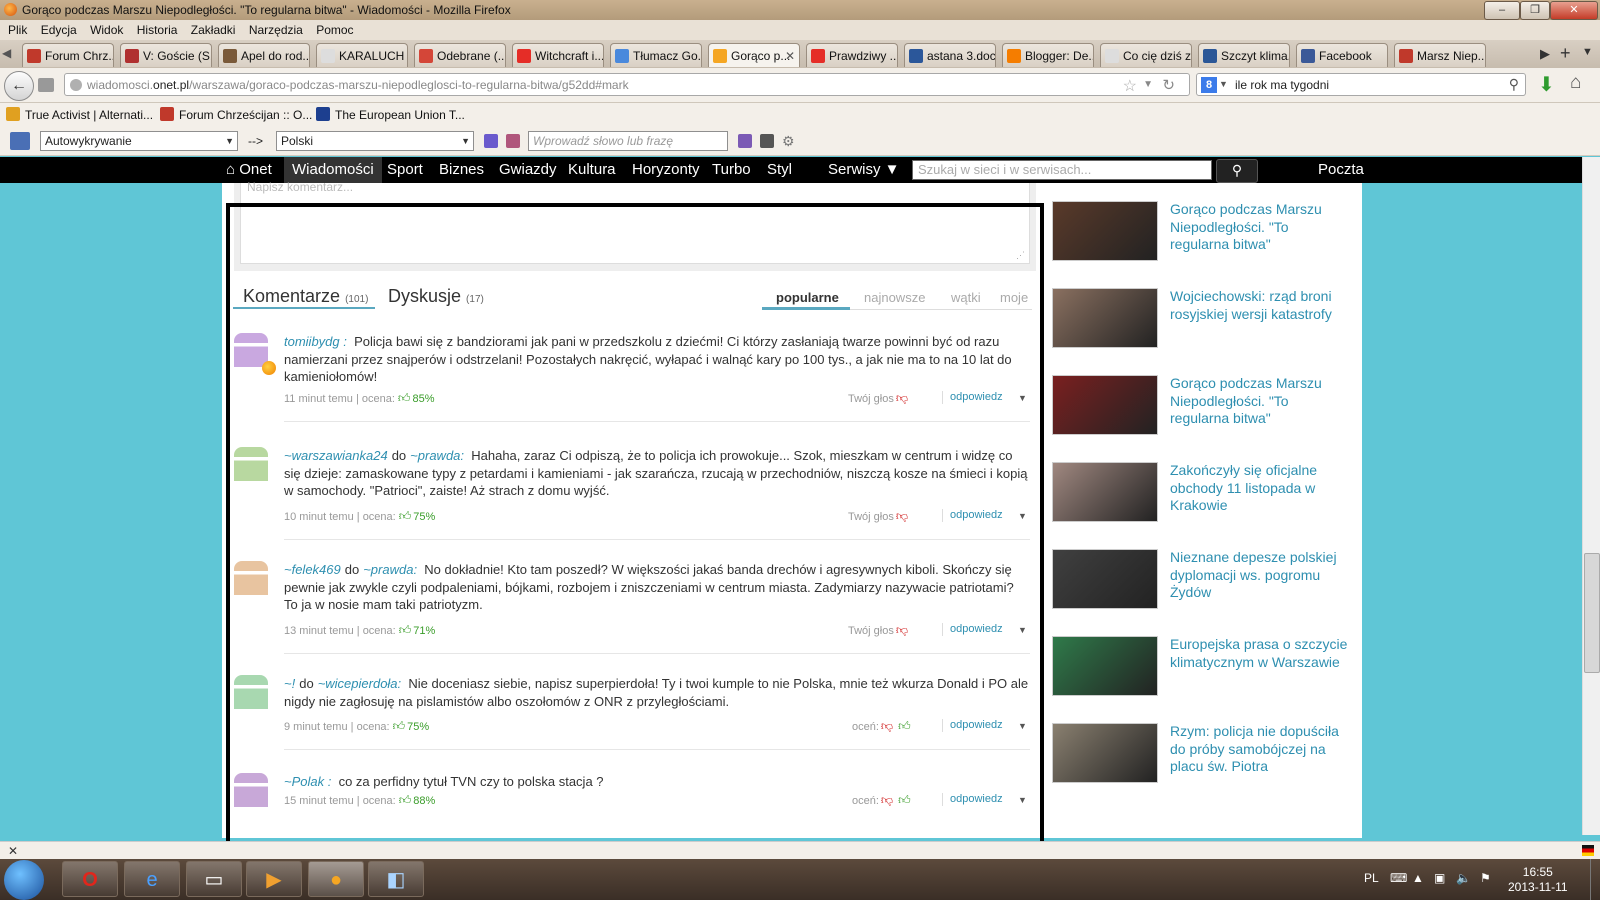  I want to click on translator-word-input: Wprowadź słowo lub frazę, so click(628, 141).